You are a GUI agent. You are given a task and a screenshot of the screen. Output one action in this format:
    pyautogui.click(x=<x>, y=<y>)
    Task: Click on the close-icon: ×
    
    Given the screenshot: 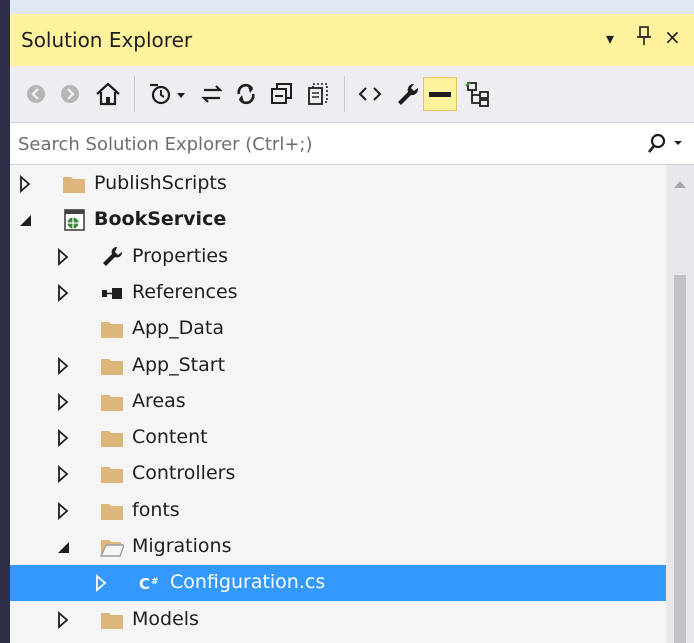 What is the action you would take?
    pyautogui.click(x=672, y=37)
    